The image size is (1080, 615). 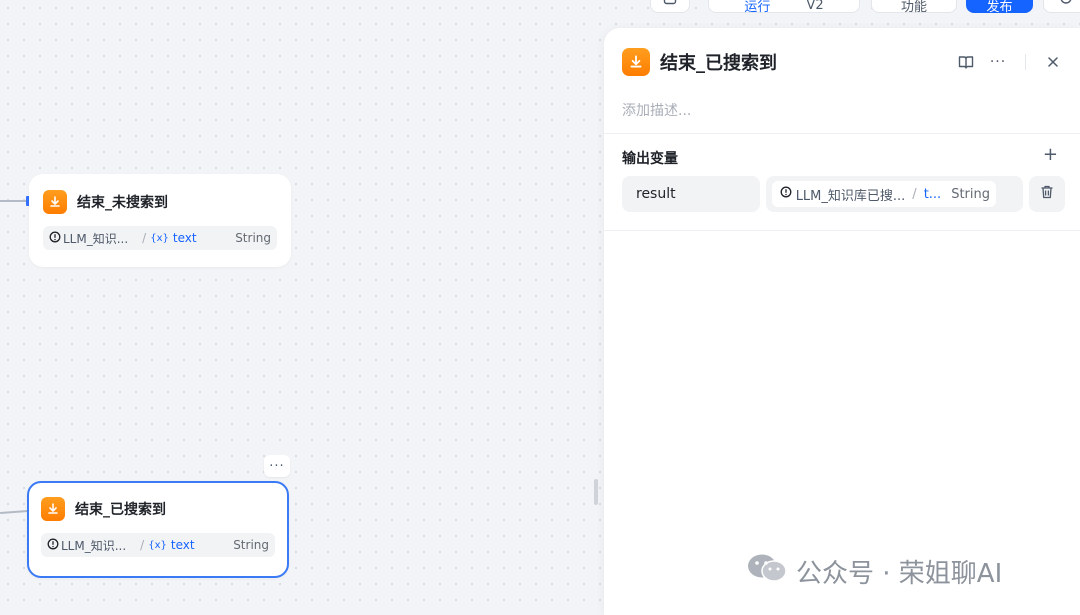 What do you see at coordinates (718, 62) in the screenshot?
I see `panel-title: 结束_已搜索到` at bounding box center [718, 62].